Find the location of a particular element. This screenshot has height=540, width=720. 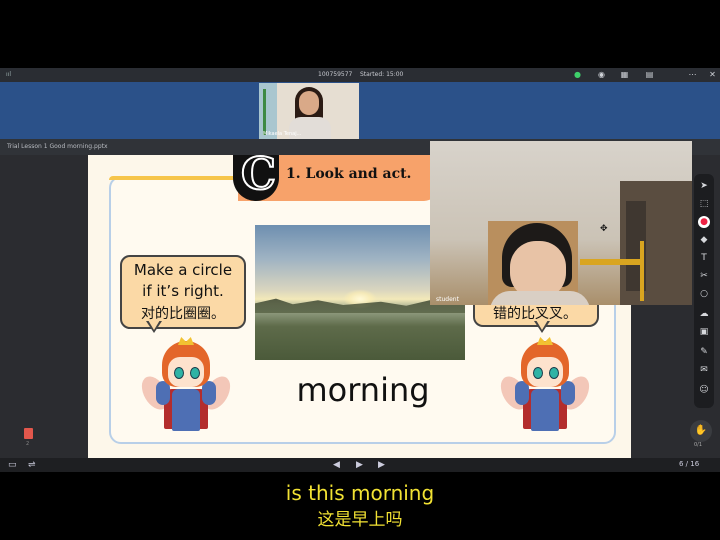

princess-character-left is located at coordinates (186, 385).